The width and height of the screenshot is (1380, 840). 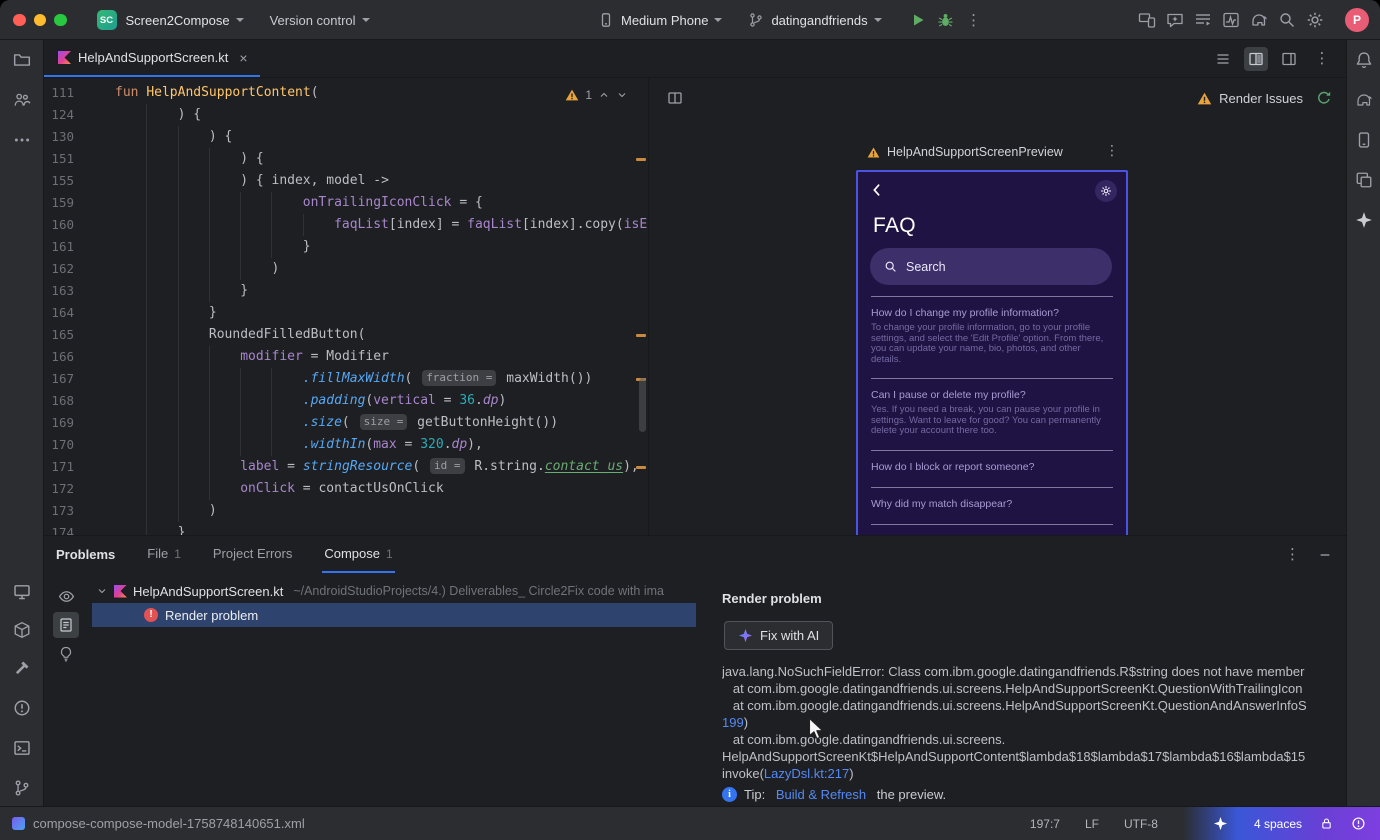 I want to click on vcs-widget: Version control, so click(x=320, y=20).